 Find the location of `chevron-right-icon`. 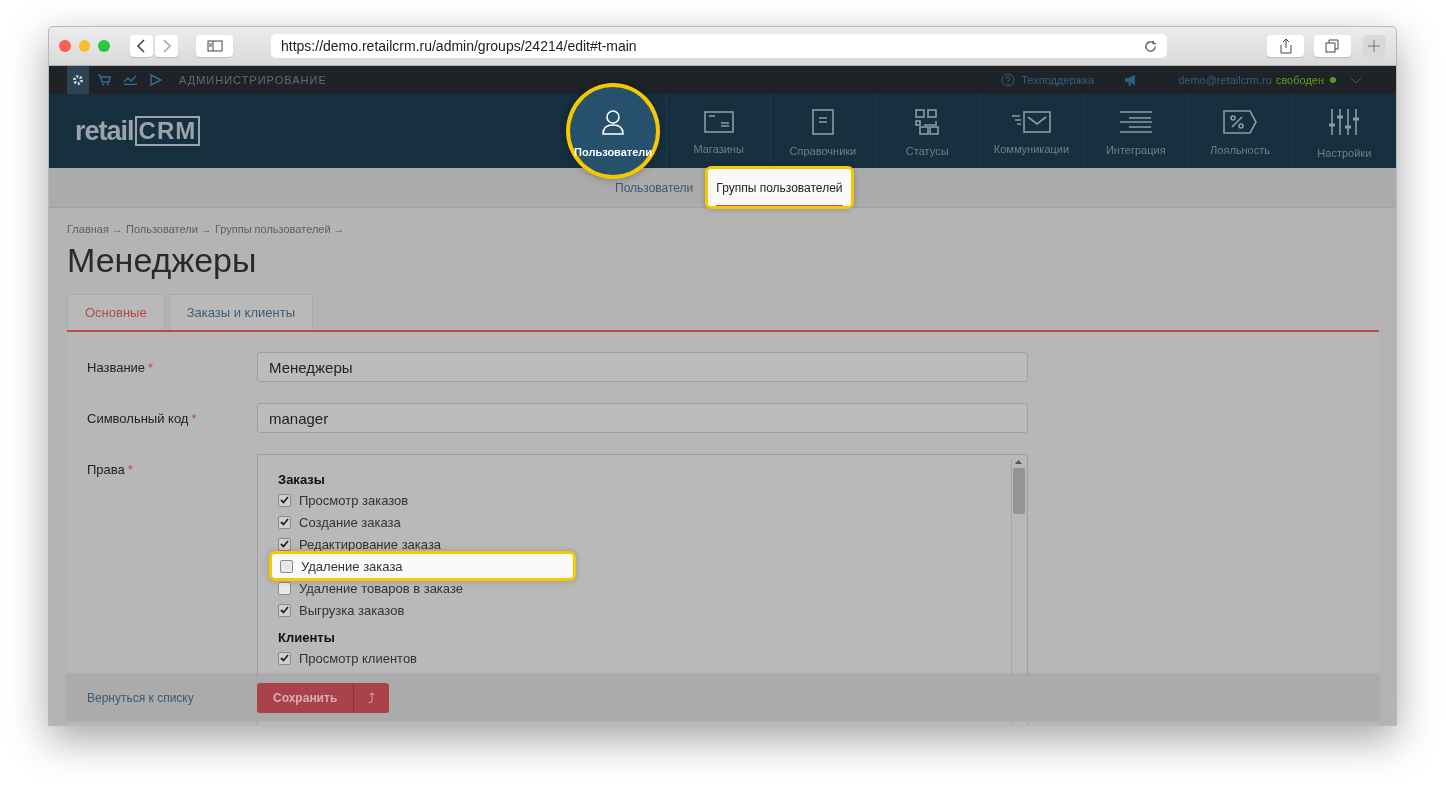

chevron-right-icon is located at coordinates (166, 46).